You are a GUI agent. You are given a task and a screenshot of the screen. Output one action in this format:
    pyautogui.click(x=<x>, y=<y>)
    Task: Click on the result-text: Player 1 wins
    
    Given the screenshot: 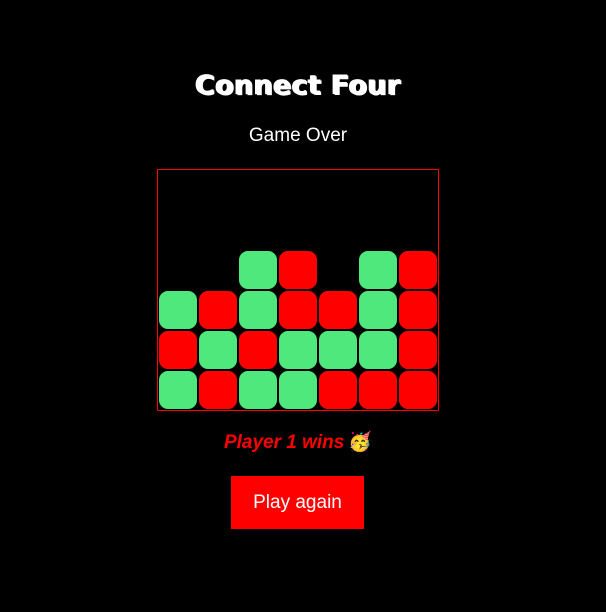 What is the action you would take?
    pyautogui.click(x=284, y=442)
    